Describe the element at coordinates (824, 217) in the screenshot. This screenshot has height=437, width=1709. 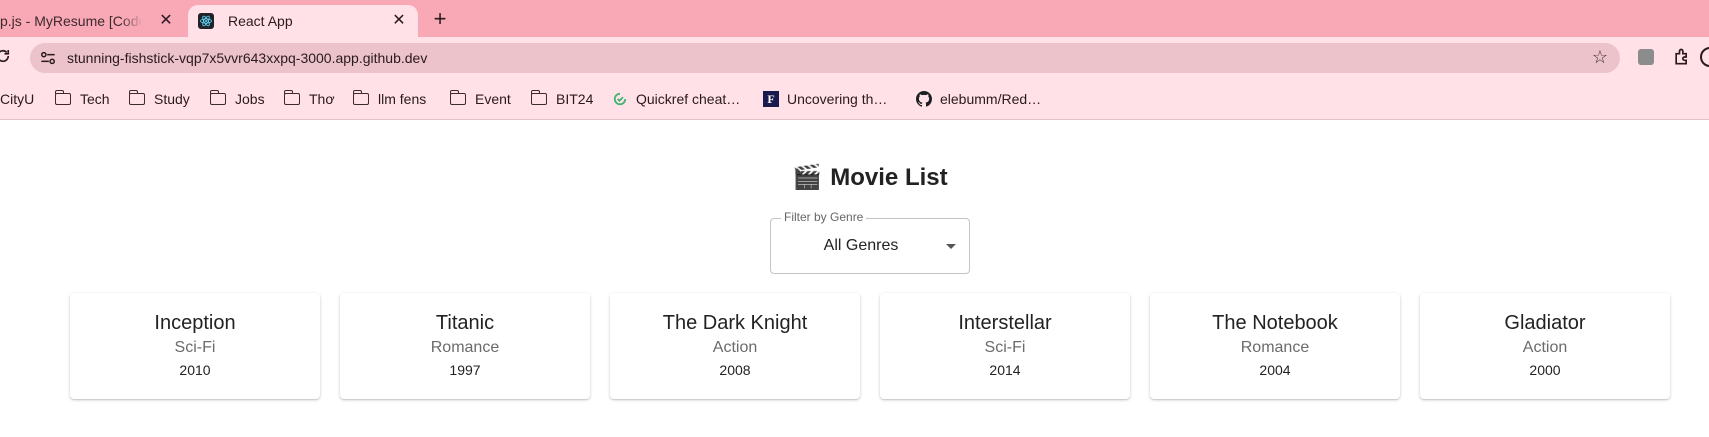
I see `filter-label: Filter by Genre` at that location.